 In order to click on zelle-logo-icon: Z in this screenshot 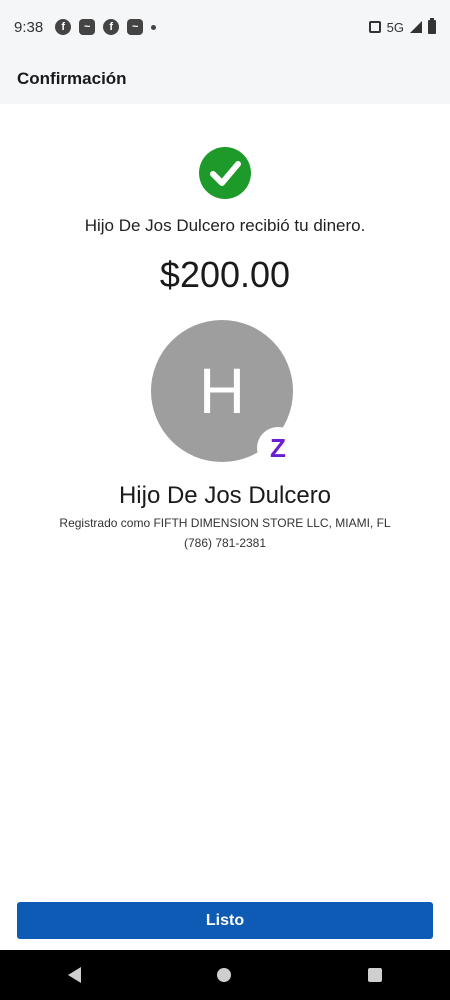, I will do `click(278, 448)`.